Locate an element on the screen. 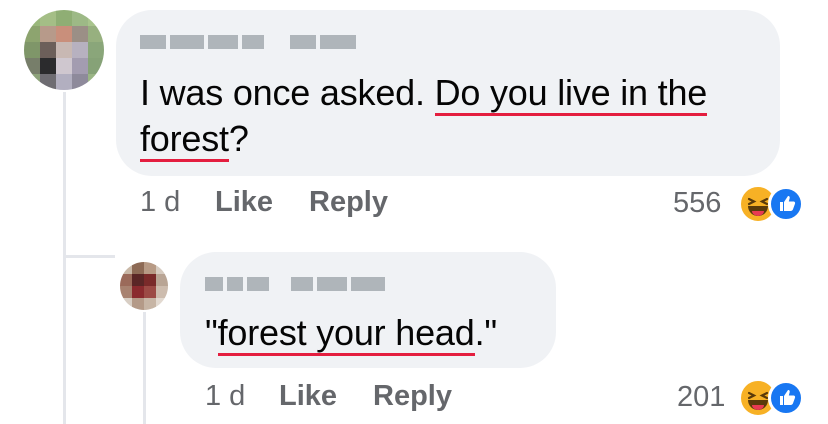 The image size is (828, 424). thread-branch is located at coordinates (89, 256).